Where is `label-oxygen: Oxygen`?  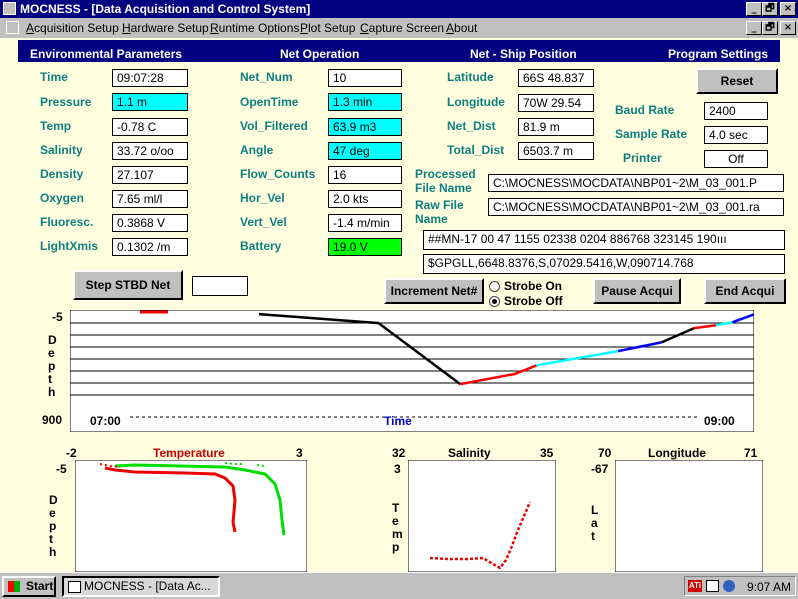
label-oxygen: Oxygen is located at coordinates (62, 198).